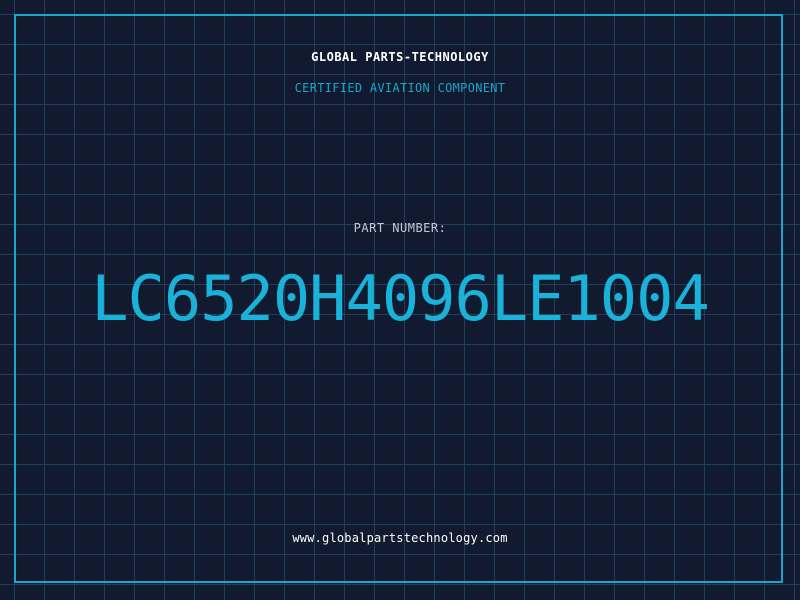  Describe the element at coordinates (400, 538) in the screenshot. I see `website-url: www.globalpartstechnology.com` at that location.